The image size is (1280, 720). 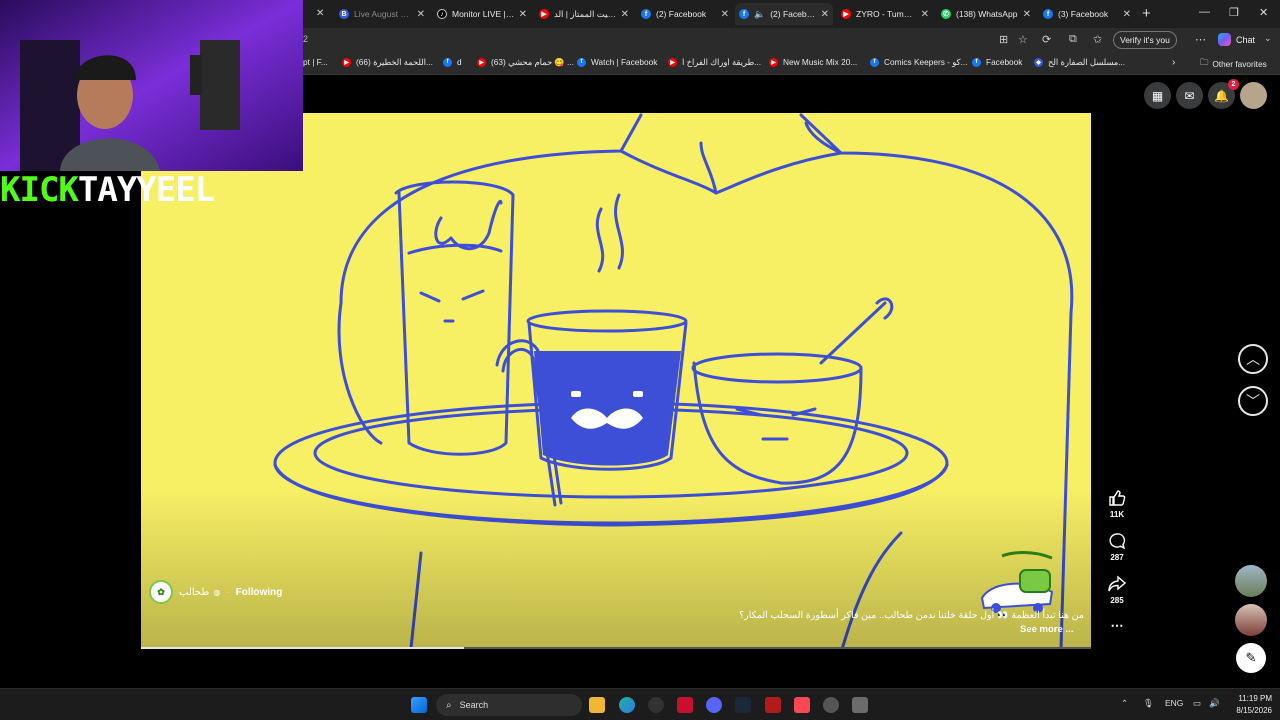 What do you see at coordinates (1214, 703) in the screenshot?
I see `volume-icon: 🔊` at bounding box center [1214, 703].